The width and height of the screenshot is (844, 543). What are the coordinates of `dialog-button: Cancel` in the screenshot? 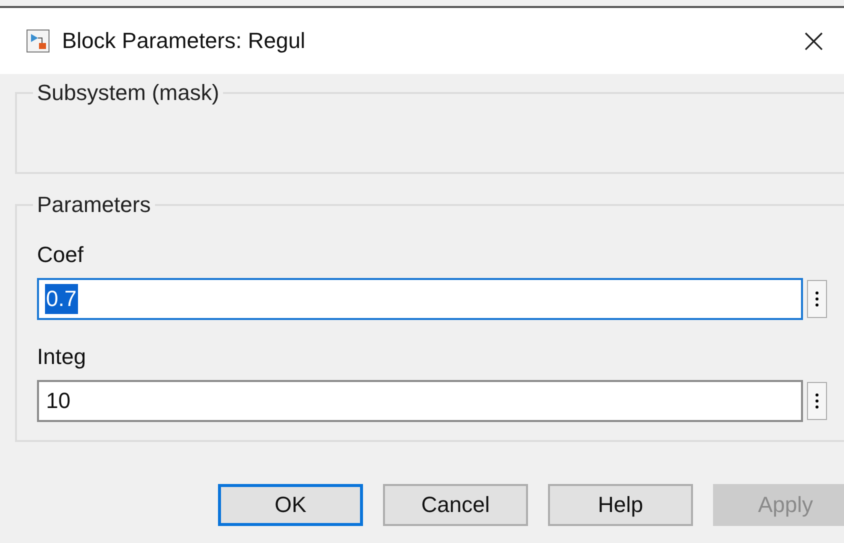 It's located at (455, 505).